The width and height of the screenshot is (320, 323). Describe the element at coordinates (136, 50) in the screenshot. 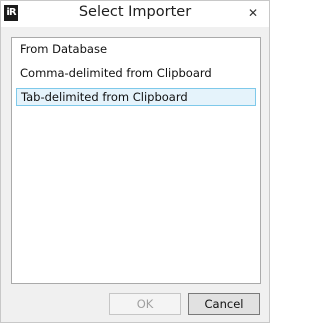

I see `list-item-from-database: From Database` at that location.